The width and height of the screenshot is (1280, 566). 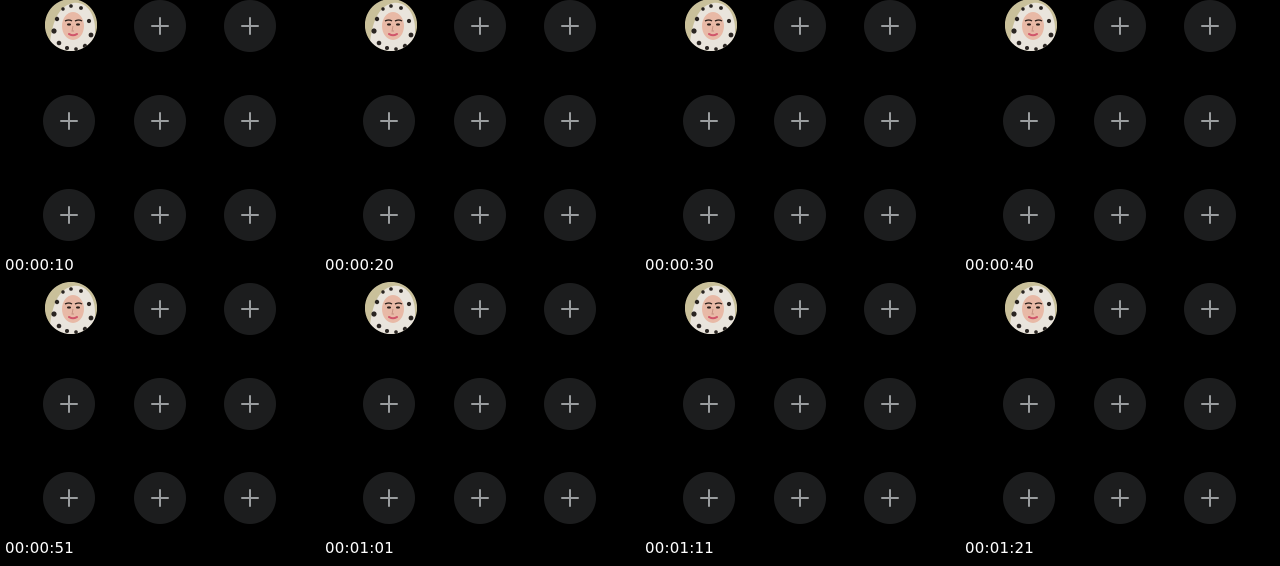 I want to click on timestamp-label: 00:00:51, so click(x=39, y=548).